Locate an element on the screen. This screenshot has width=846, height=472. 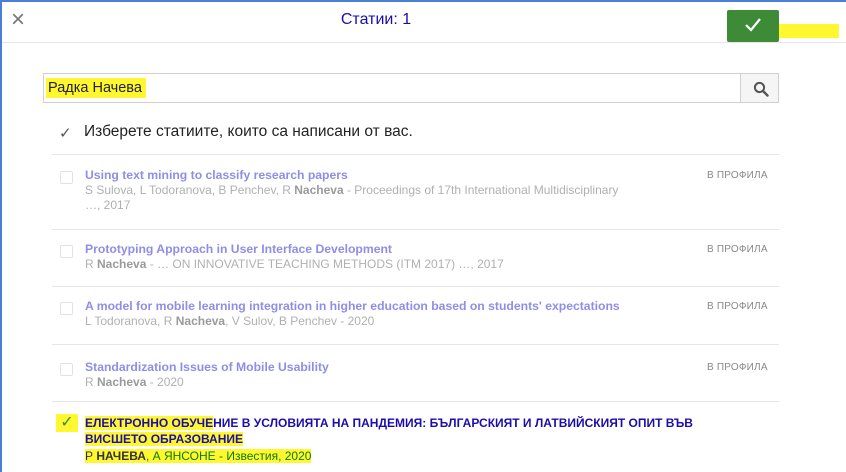
search-button is located at coordinates (759, 88).